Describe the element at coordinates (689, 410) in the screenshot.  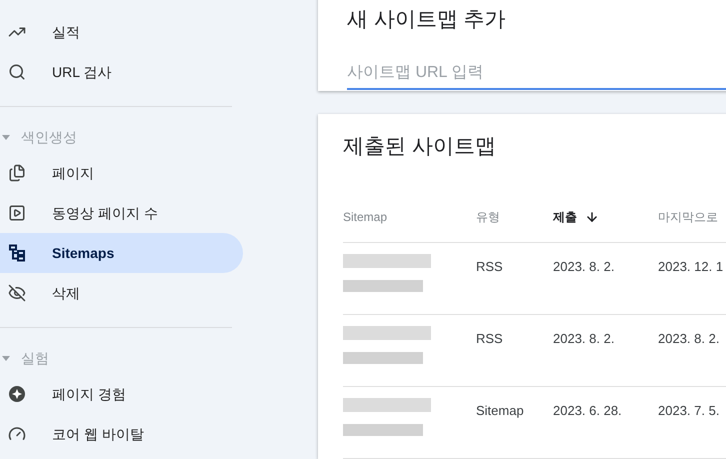
I see `table-cell: 2023. 7. 5.` at that location.